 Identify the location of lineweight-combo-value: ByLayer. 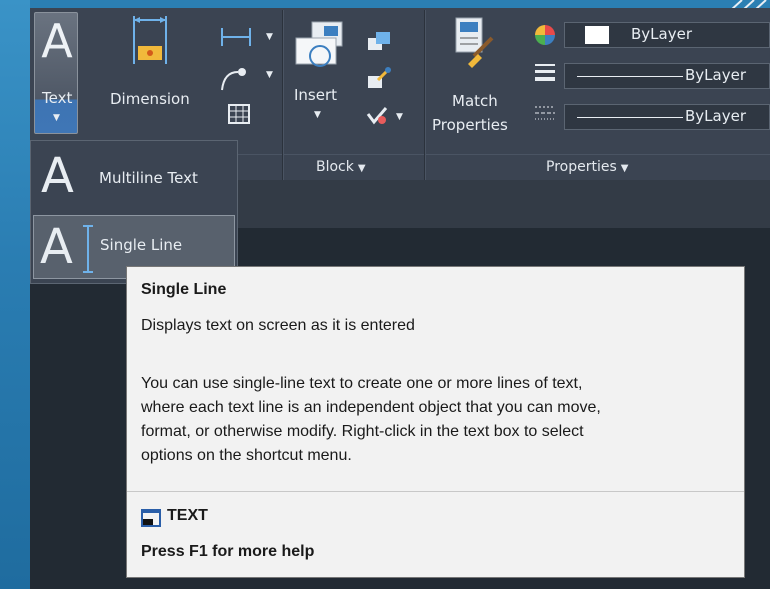
(715, 116).